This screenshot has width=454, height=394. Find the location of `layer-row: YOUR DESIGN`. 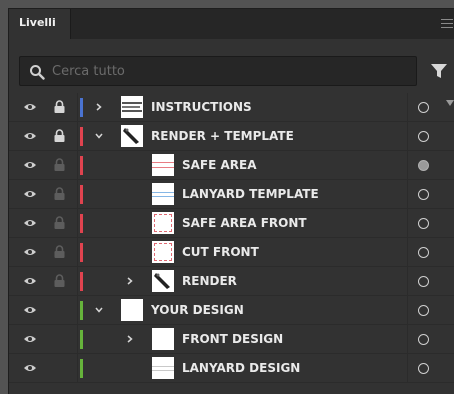

layer-row: YOUR DESIGN is located at coordinates (231, 310).